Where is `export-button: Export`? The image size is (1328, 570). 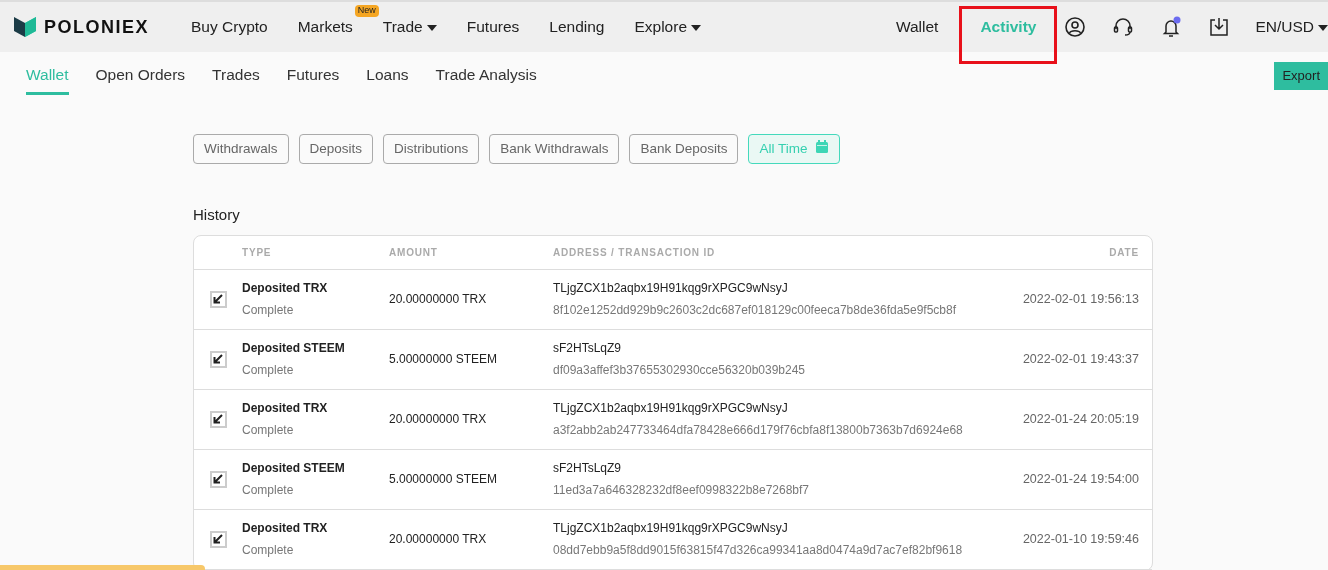 export-button: Export is located at coordinates (1301, 76).